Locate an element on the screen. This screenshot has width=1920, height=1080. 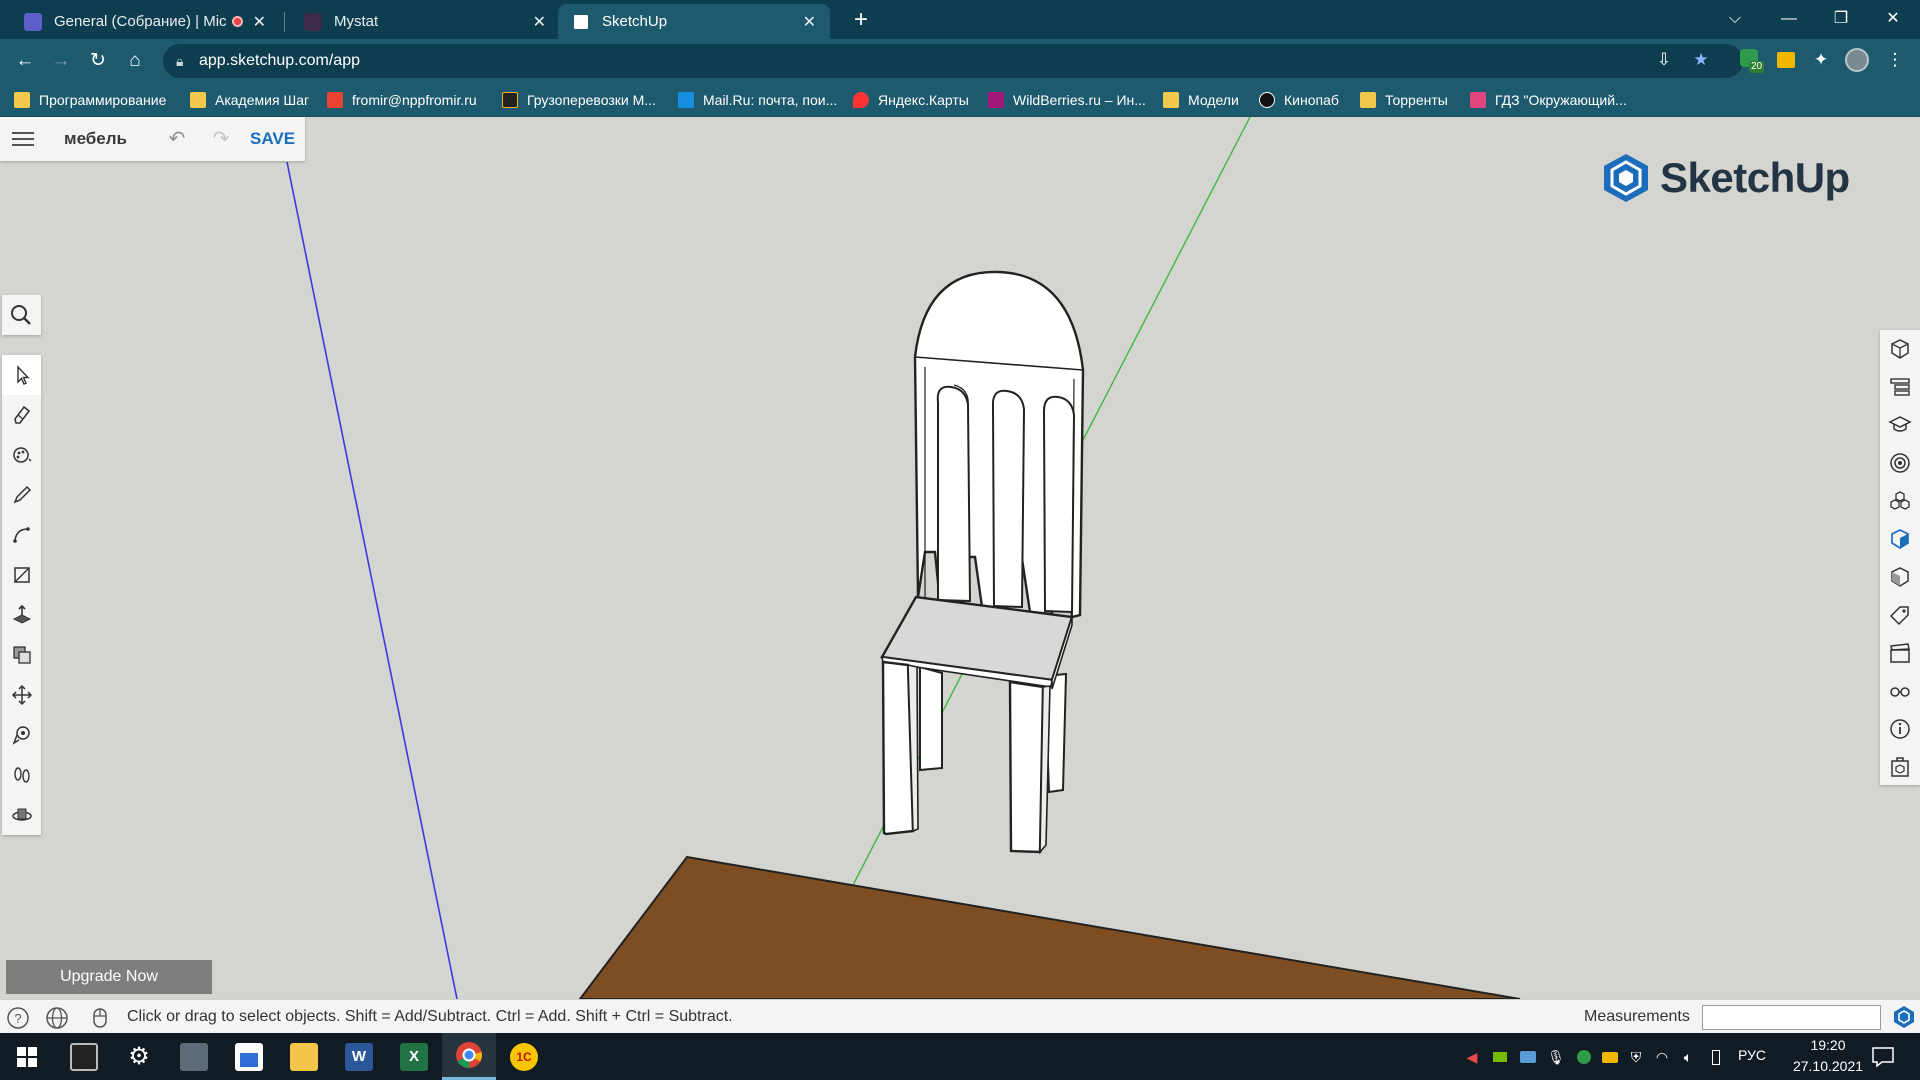
onedrive-icon is located at coordinates (1610, 1057).